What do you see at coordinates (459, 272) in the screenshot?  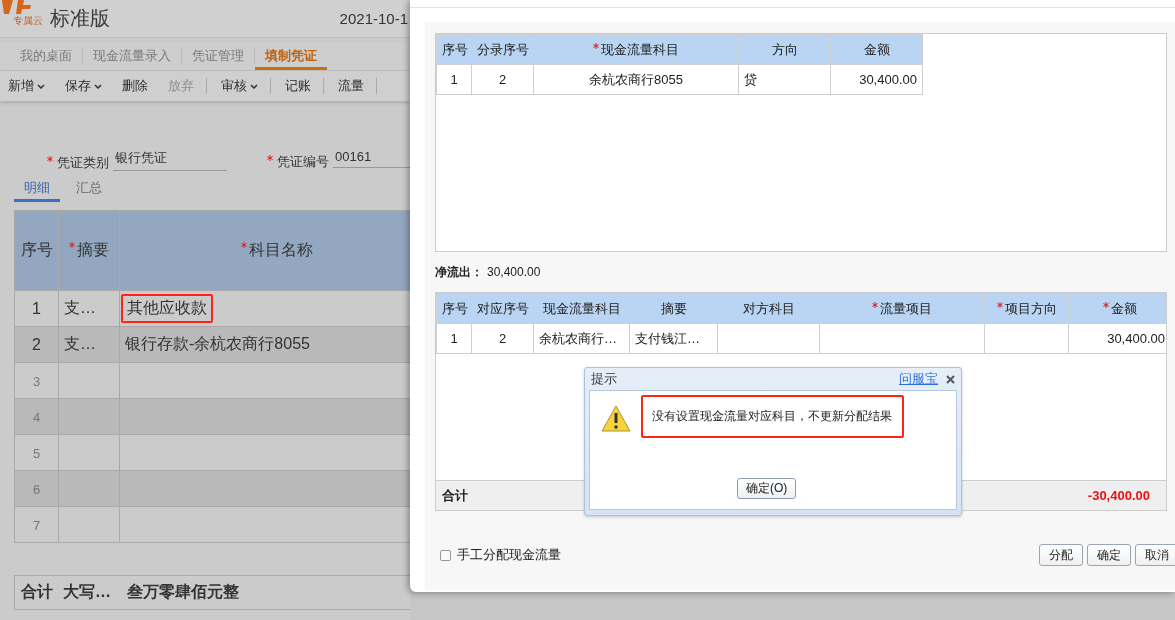 I see `net-outflow-label: 净流出：` at bounding box center [459, 272].